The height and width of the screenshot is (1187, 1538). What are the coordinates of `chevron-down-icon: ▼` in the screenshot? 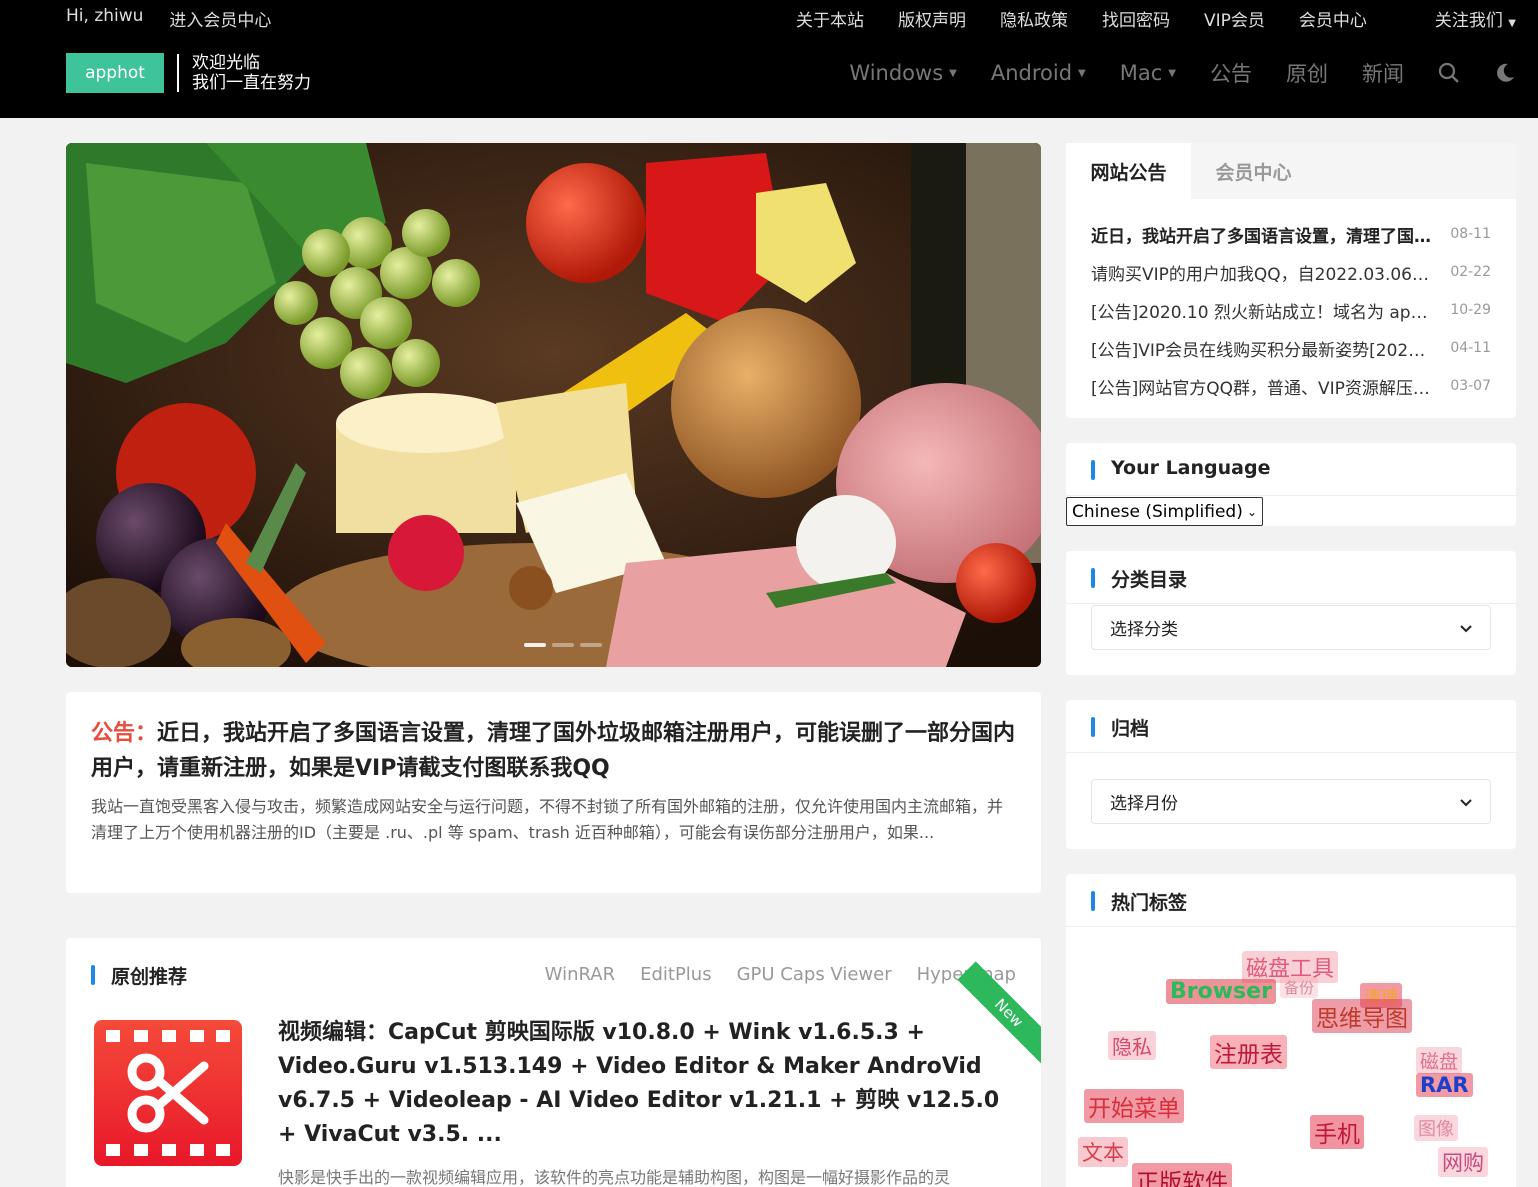 It's located at (1512, 23).